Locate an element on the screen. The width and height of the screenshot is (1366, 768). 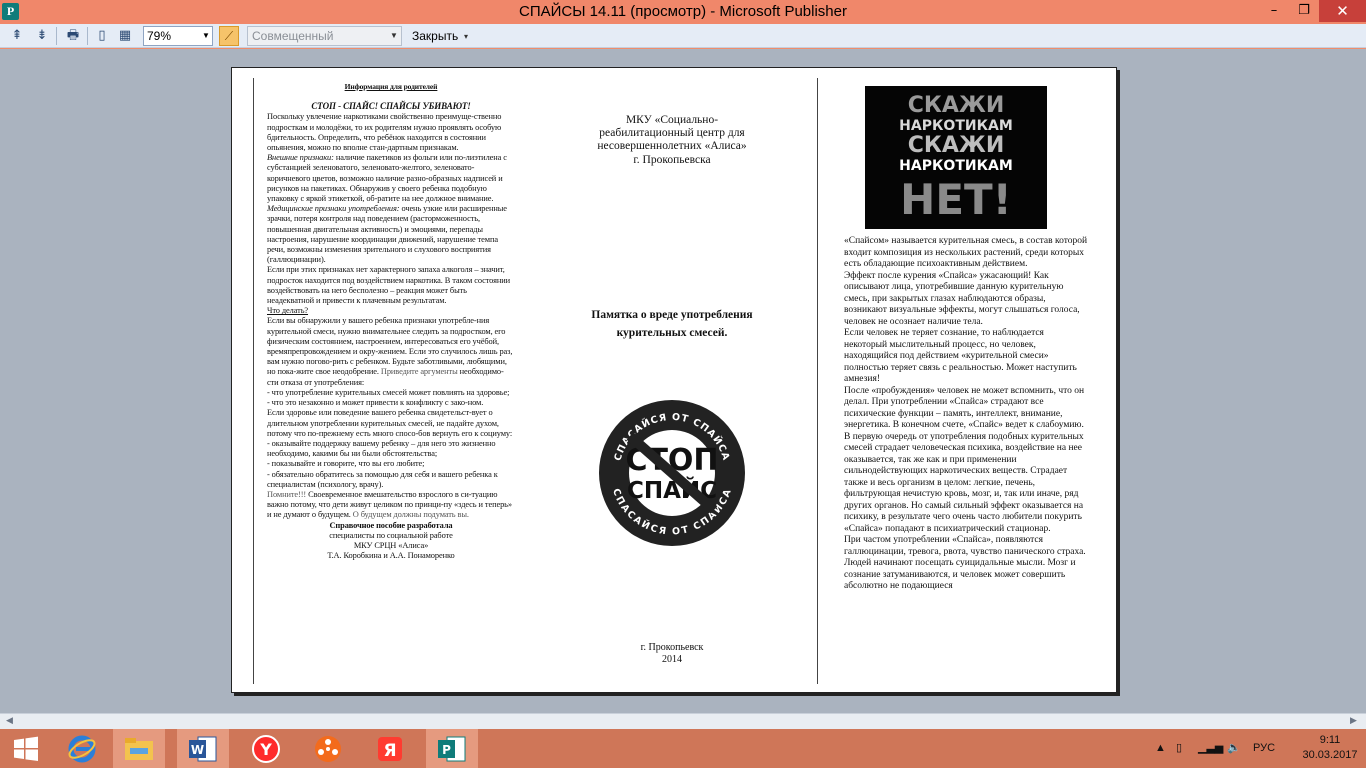
svg-text: P is located at coordinates (446, 750).